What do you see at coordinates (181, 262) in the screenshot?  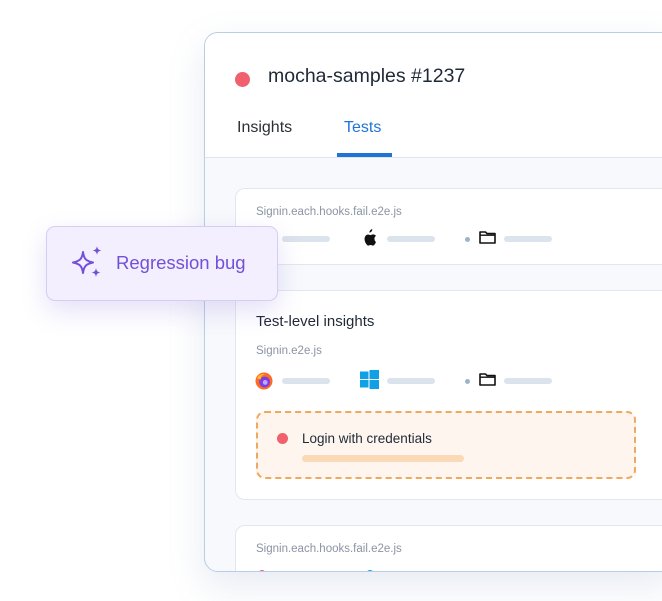 I see `badge-label: Regression bug` at bounding box center [181, 262].